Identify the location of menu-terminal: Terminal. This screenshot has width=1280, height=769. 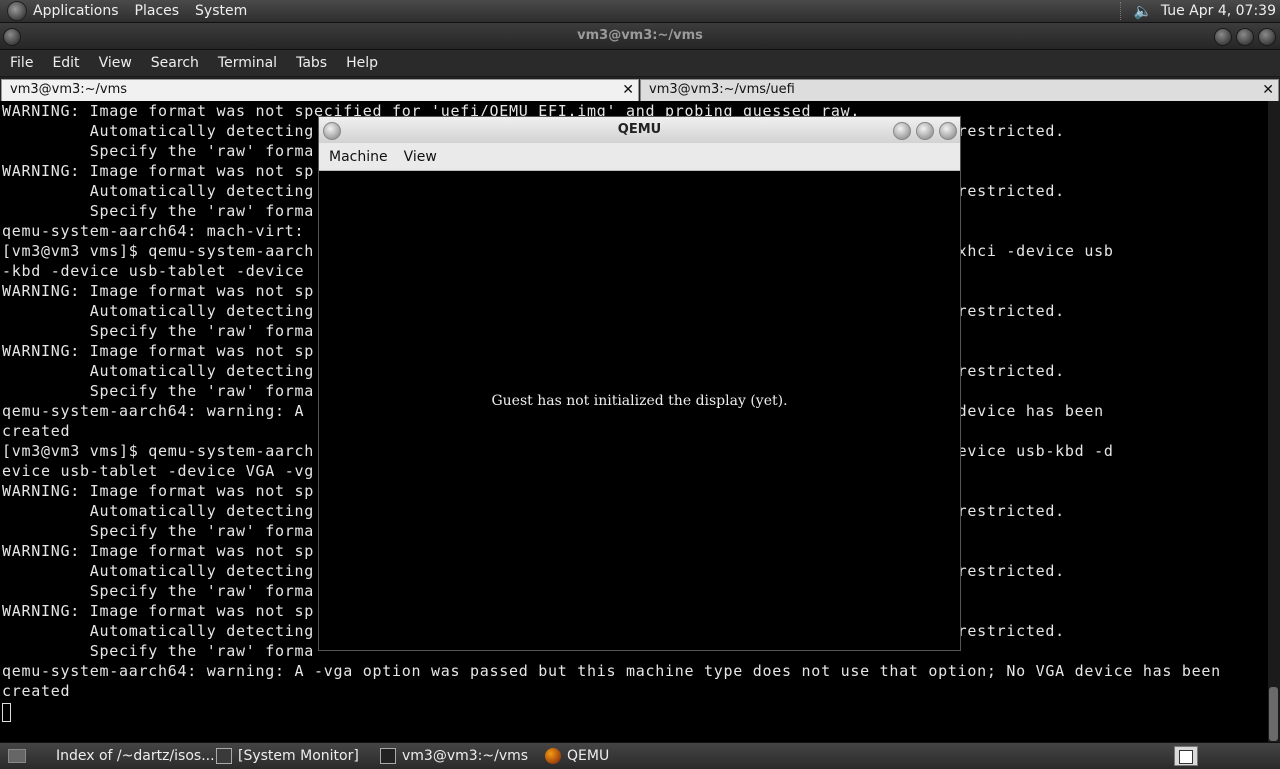
(247, 63).